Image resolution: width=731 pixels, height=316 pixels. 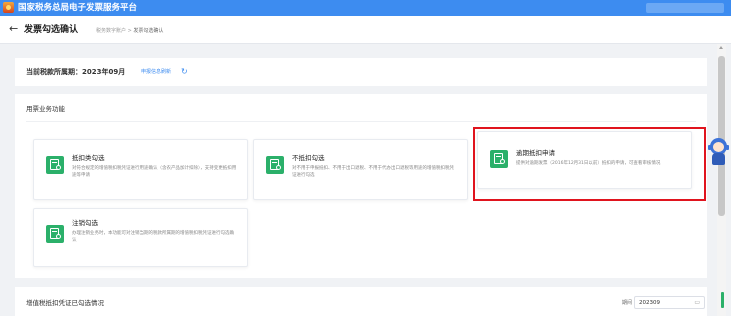 I want to click on invoice-cross-icon, so click(x=275, y=165).